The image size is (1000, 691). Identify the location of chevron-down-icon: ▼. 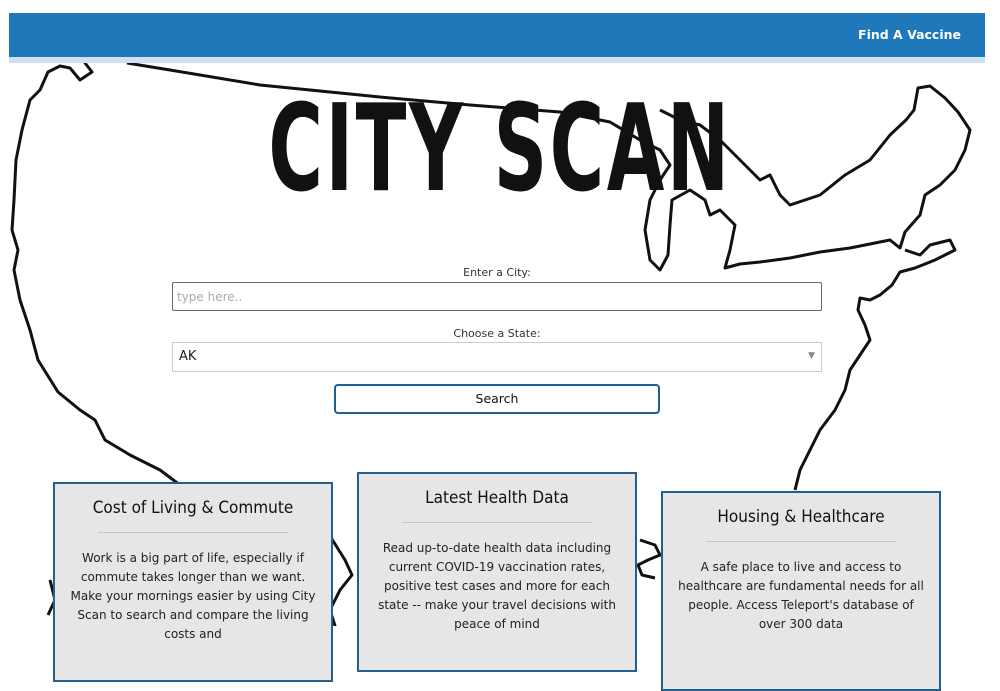
(811, 356).